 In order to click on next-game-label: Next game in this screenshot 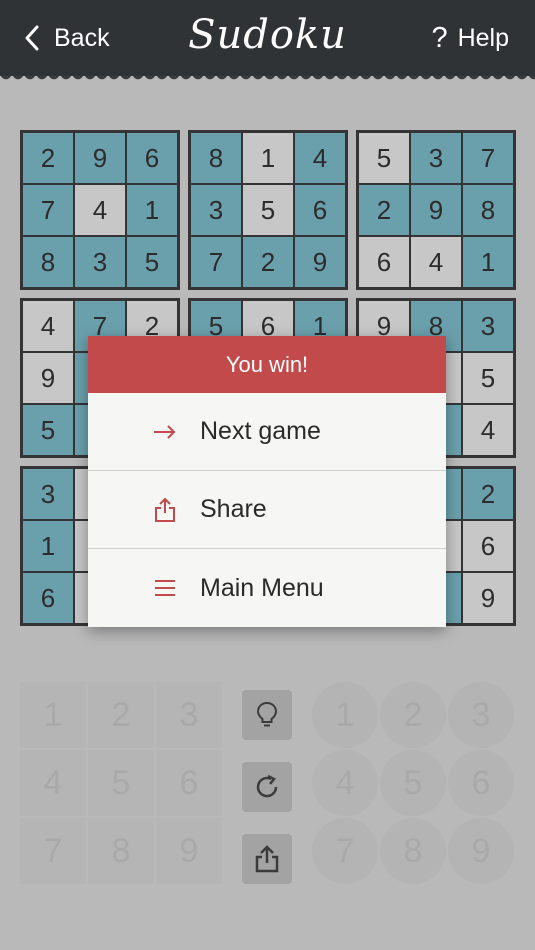, I will do `click(260, 431)`.